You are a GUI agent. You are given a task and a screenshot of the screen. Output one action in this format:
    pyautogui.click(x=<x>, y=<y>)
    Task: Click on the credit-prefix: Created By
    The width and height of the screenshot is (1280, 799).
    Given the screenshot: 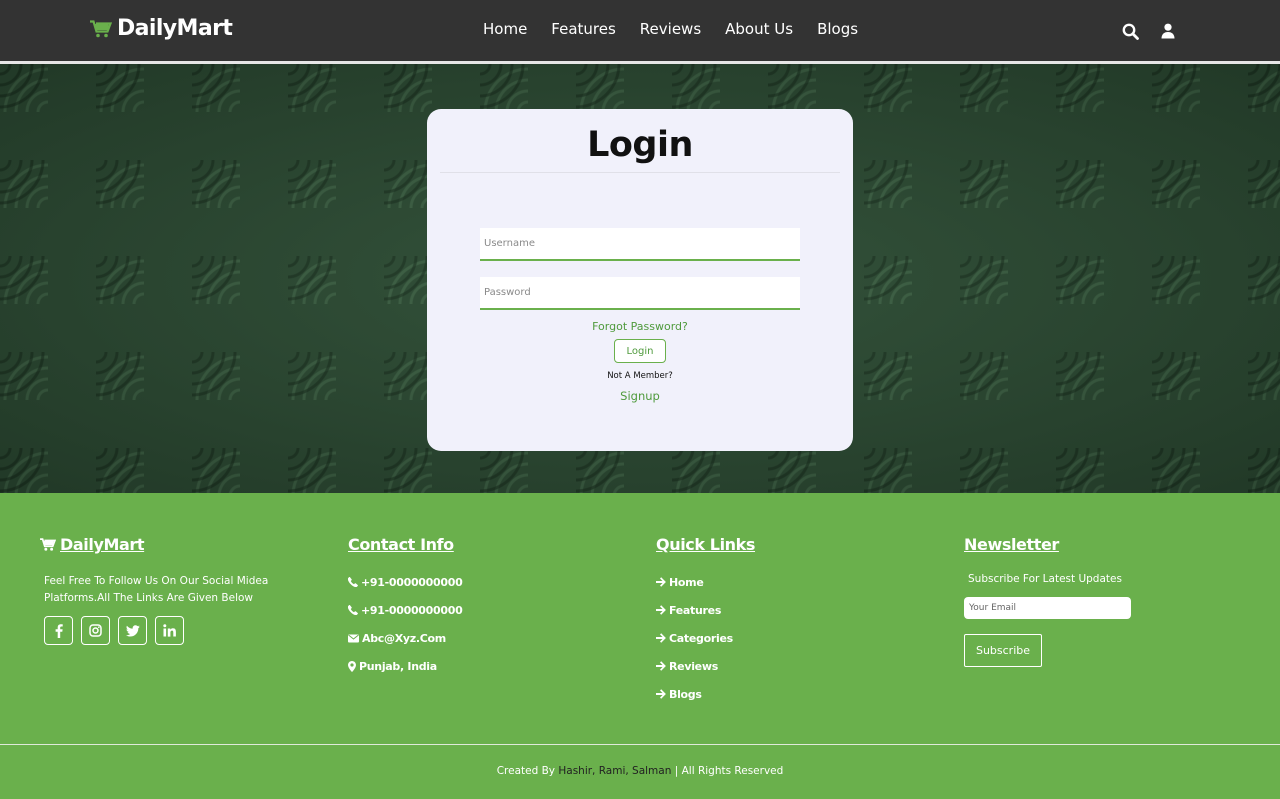 What is the action you would take?
    pyautogui.click(x=527, y=771)
    